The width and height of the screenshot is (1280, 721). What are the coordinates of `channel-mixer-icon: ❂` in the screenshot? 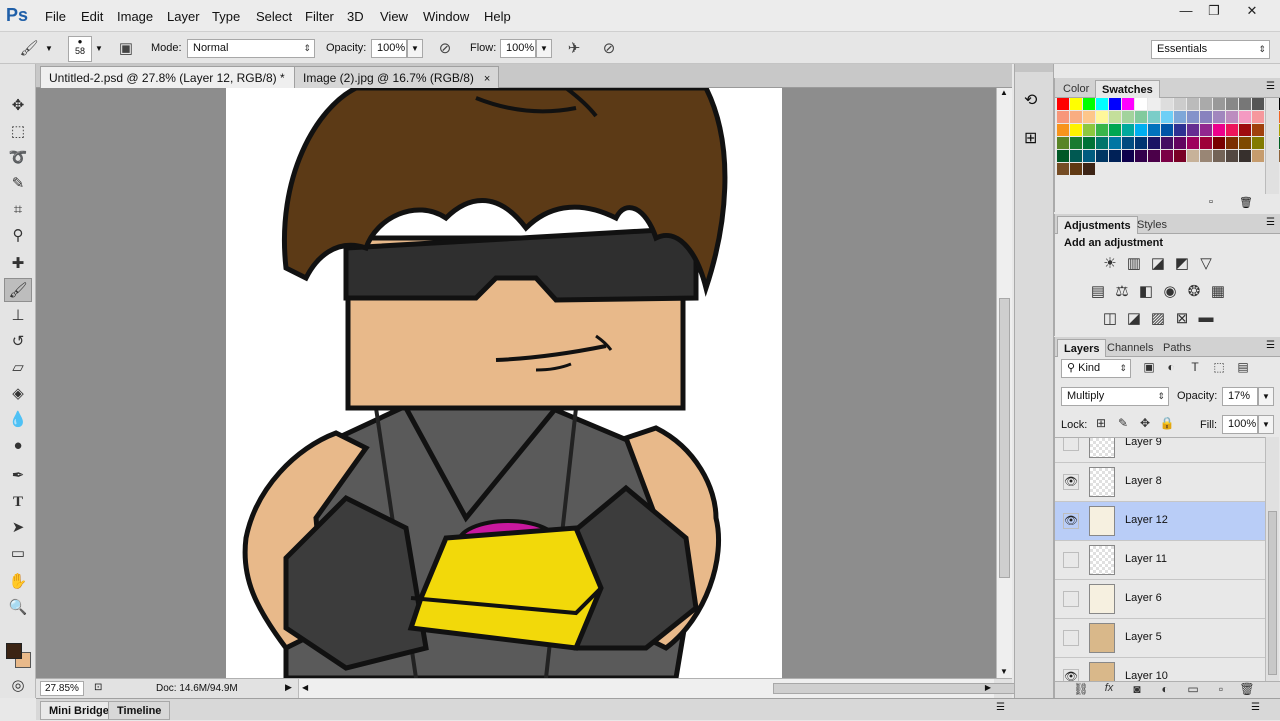 It's located at (1194, 291).